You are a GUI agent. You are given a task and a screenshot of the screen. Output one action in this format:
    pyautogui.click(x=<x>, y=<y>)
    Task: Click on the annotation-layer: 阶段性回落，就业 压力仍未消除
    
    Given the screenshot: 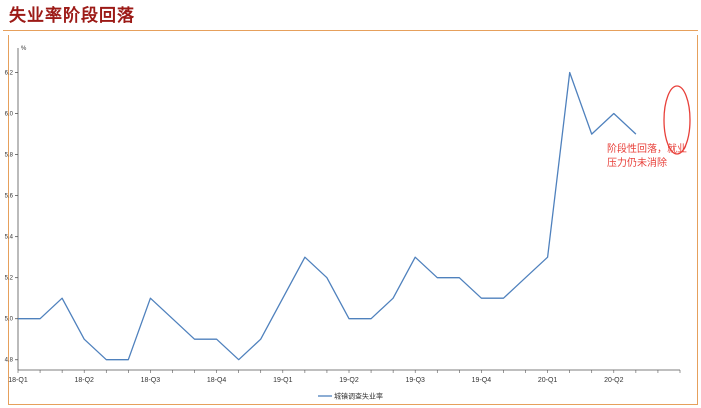 What is the action you would take?
    pyautogui.click(x=649, y=127)
    